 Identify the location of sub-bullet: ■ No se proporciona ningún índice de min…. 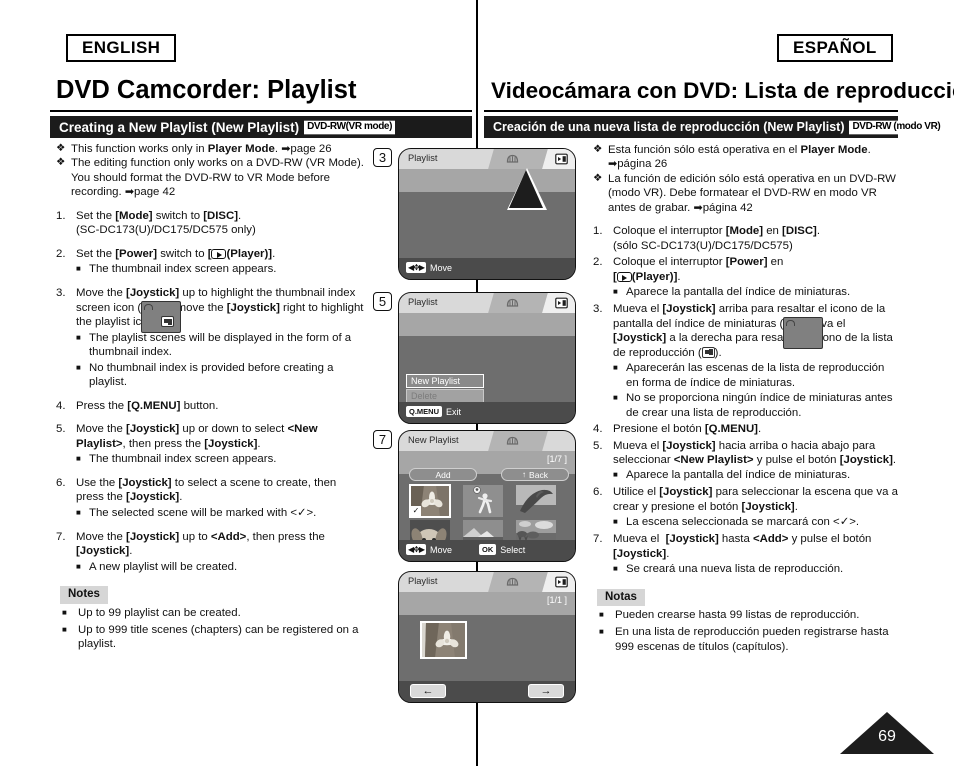
(745, 405).